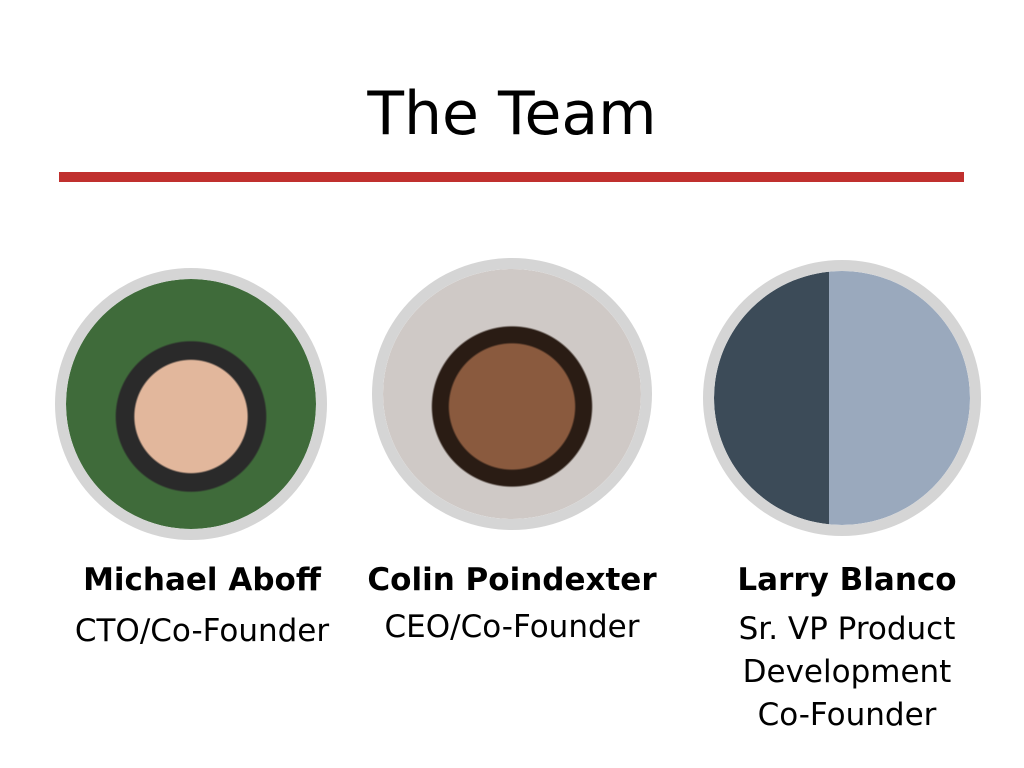 This screenshot has height=768, width=1024. What do you see at coordinates (191, 404) in the screenshot?
I see `member-photo-michael` at bounding box center [191, 404].